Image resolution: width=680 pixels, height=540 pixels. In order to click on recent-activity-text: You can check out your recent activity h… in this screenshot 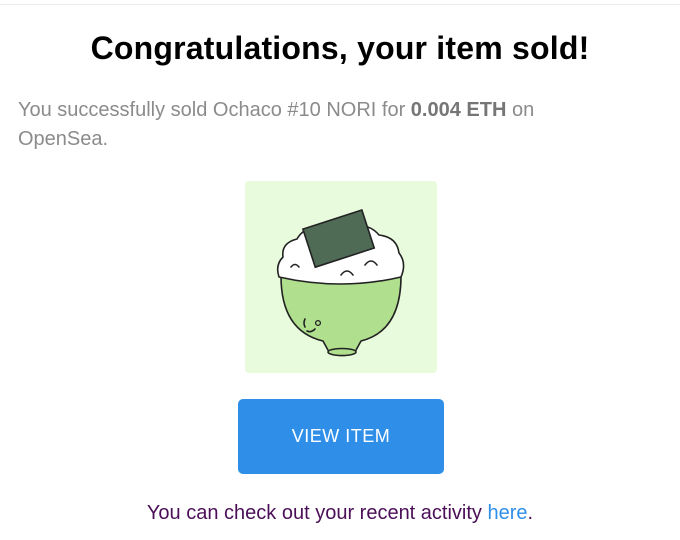, I will do `click(340, 513)`.